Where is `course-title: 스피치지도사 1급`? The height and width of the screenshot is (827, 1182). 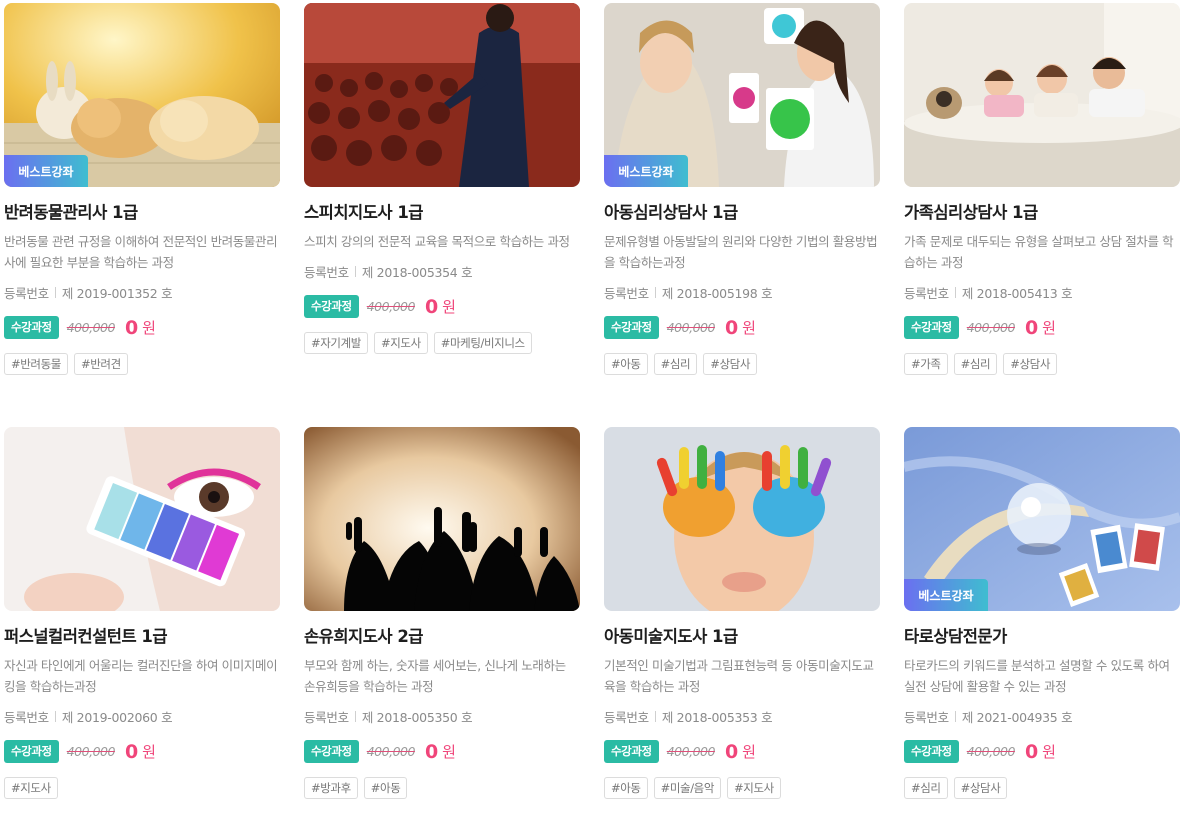 course-title: 스피치지도사 1급 is located at coordinates (442, 213).